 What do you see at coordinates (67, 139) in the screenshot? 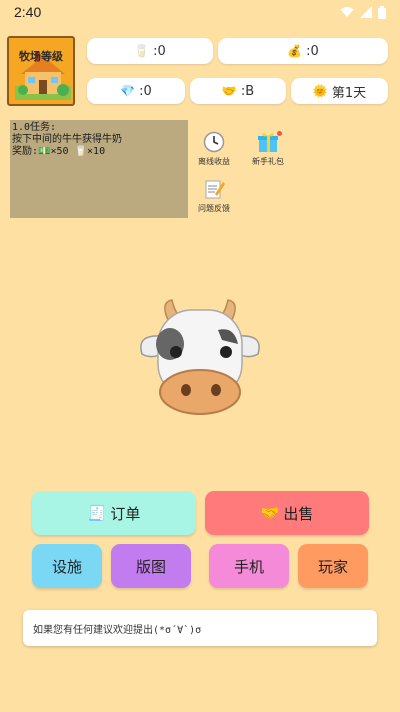
I see `task-description: 按下中间的牛牛获得牛奶` at bounding box center [67, 139].